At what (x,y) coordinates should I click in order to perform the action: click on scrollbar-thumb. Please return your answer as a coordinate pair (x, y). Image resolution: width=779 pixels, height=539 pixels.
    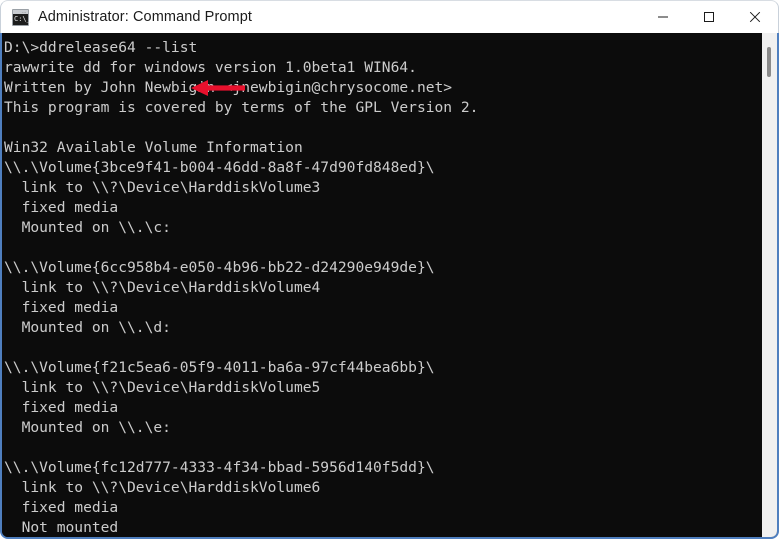
    Looking at the image, I should click on (769, 62).